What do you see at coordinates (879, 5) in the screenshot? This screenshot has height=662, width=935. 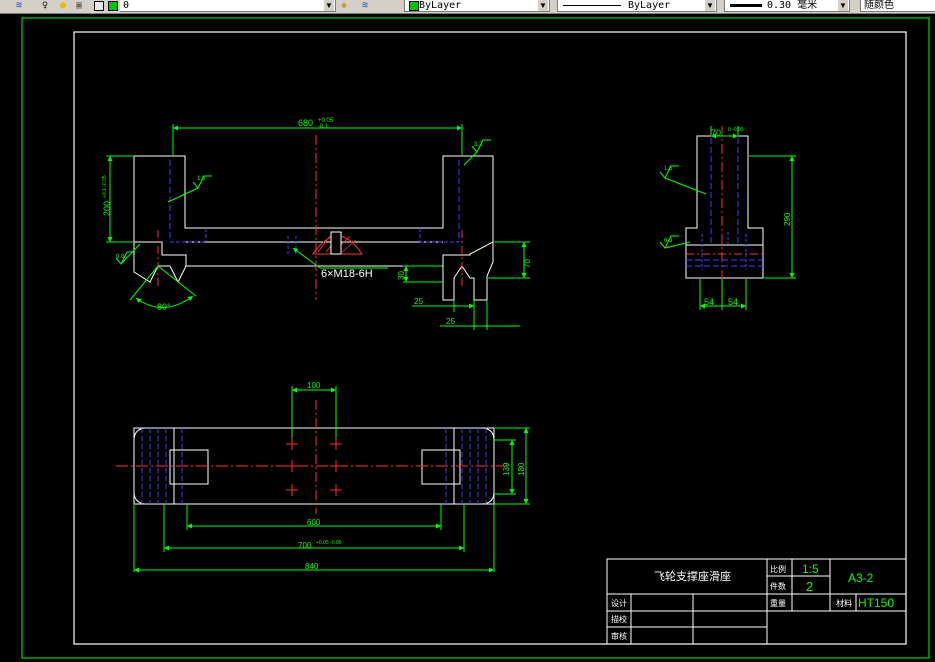 I see `plotstyle-dropdown-value: 随颜色` at bounding box center [879, 5].